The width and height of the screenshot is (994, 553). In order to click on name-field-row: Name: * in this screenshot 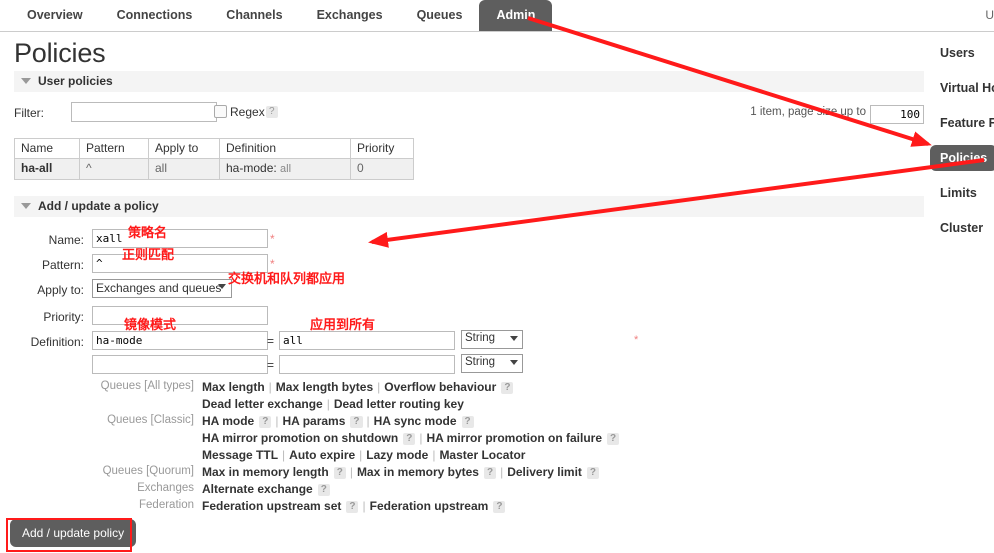, I will do `click(469, 239)`.